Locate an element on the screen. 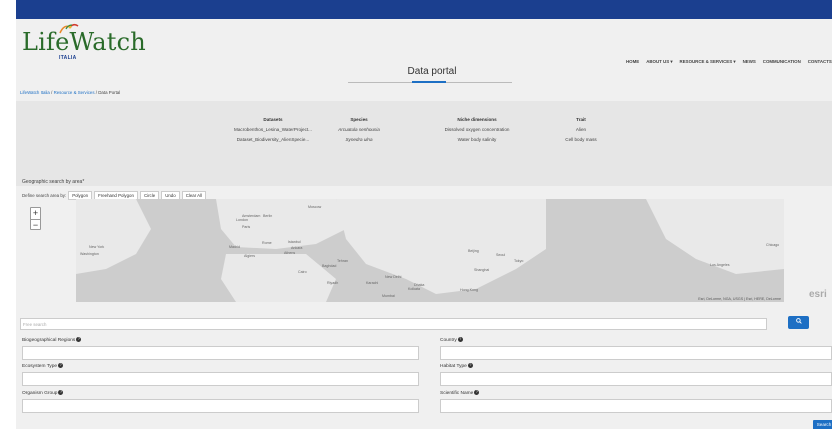 The height and width of the screenshot is (429, 832). map-city-label: Seoul is located at coordinates (500, 255).